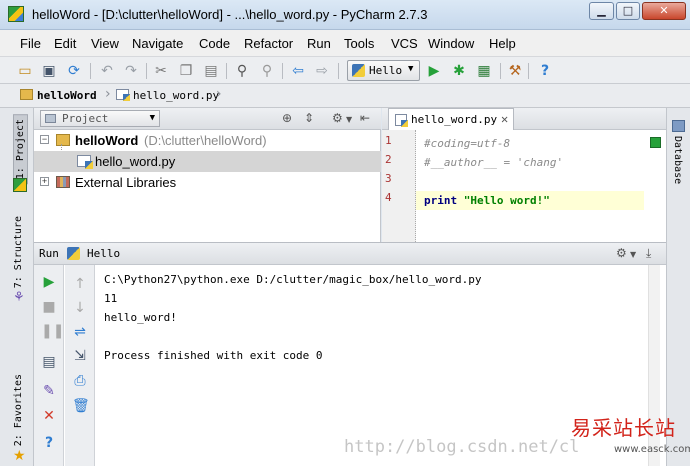 The image size is (690, 466). What do you see at coordinates (345, 96) in the screenshot?
I see `breadcrumb: helloWord › hello_word.py ›` at bounding box center [345, 96].